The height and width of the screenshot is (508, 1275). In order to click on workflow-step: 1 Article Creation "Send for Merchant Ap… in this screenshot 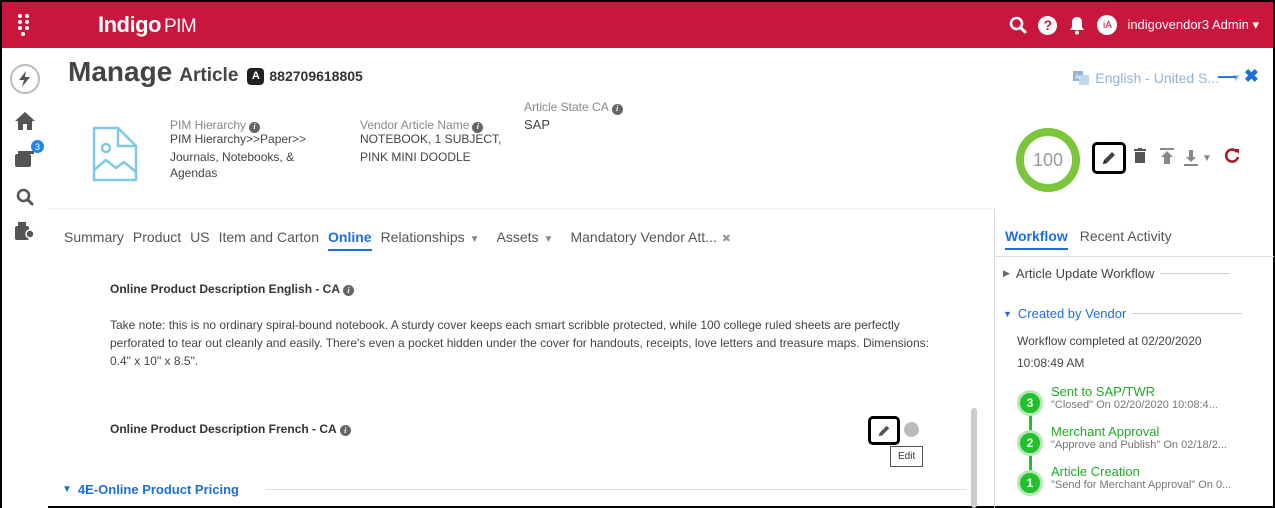, I will do `click(1124, 480)`.